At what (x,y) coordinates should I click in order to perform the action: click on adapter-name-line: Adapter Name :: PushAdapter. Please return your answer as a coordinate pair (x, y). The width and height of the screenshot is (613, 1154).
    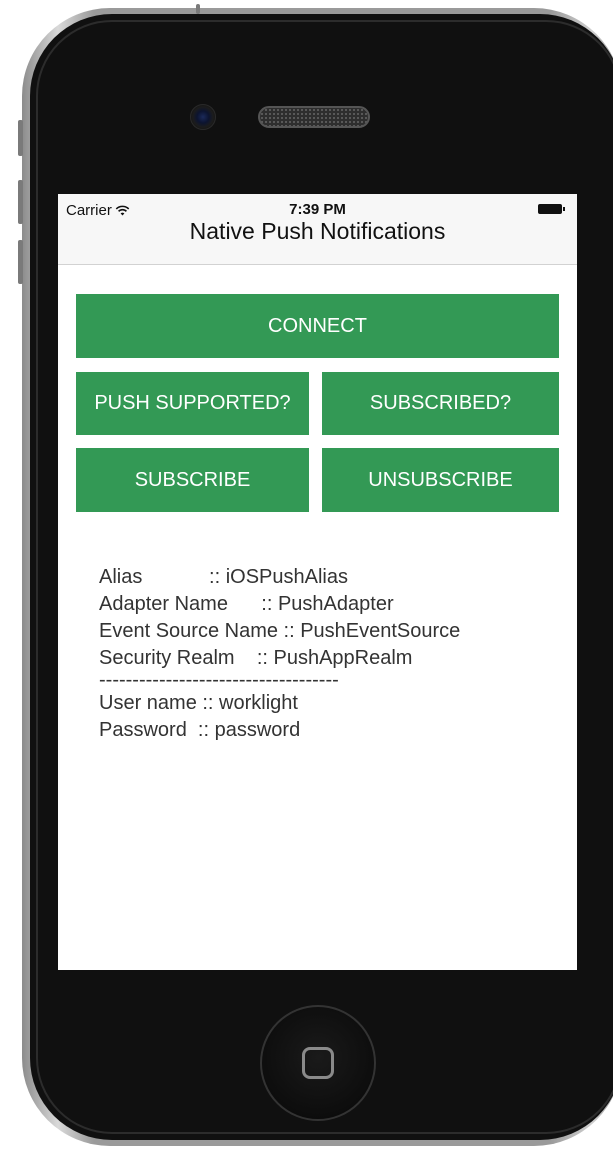
    Looking at the image, I should click on (246, 604).